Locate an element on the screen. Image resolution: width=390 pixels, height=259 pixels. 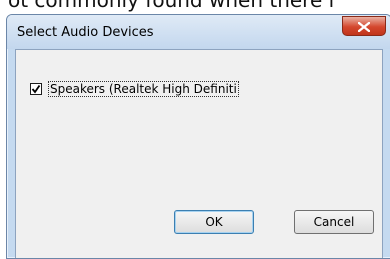
dialog-title: Select Audio Devices is located at coordinates (85, 32).